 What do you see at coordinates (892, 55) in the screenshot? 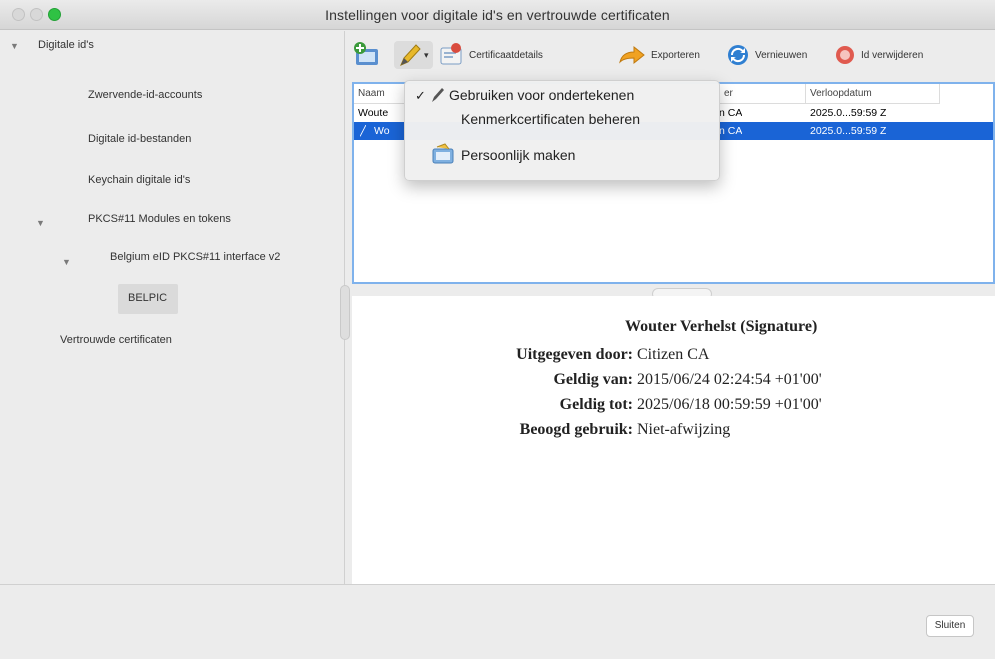
I see `remove-id-label: Id verwijderen` at bounding box center [892, 55].